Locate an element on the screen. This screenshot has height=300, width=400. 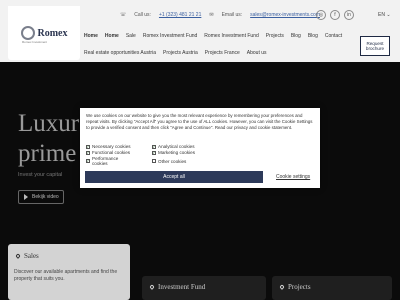
nav-projects-france: Projects France is located at coordinates (222, 53).